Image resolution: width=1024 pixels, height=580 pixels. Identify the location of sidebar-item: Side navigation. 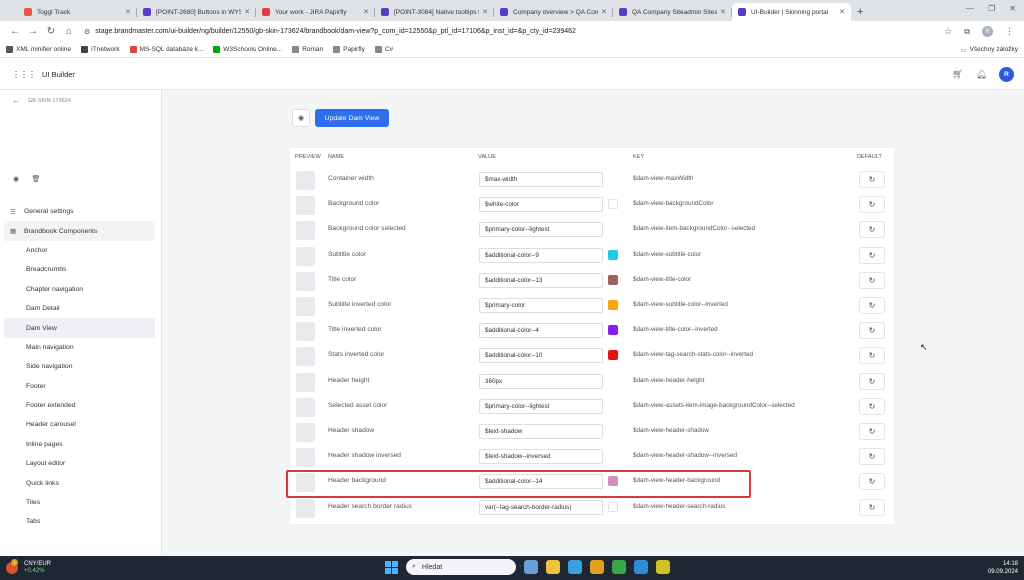
(79, 366).